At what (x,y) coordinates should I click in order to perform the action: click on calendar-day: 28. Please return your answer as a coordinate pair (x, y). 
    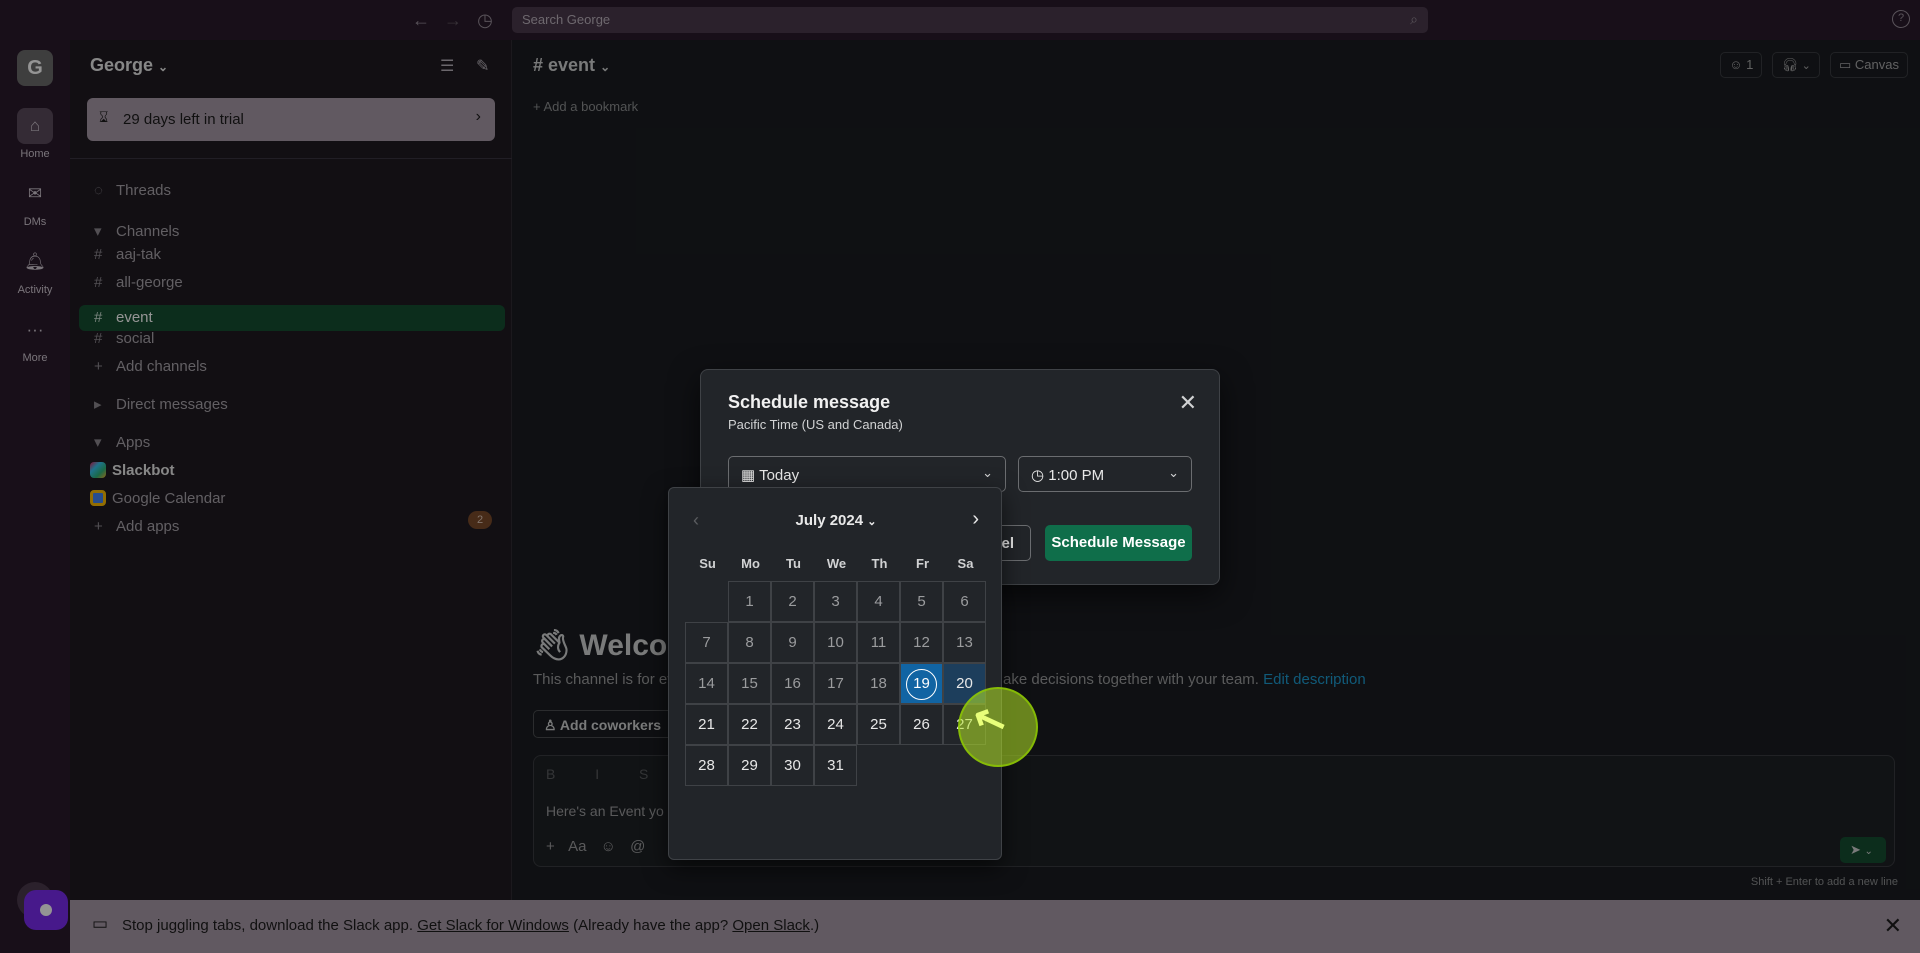
    Looking at the image, I should click on (706, 765).